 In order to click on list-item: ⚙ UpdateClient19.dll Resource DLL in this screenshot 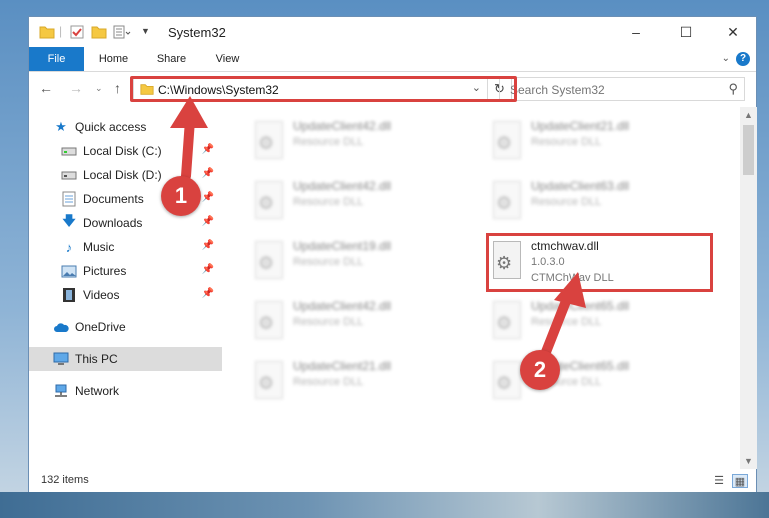, I will do `click(357, 264)`.